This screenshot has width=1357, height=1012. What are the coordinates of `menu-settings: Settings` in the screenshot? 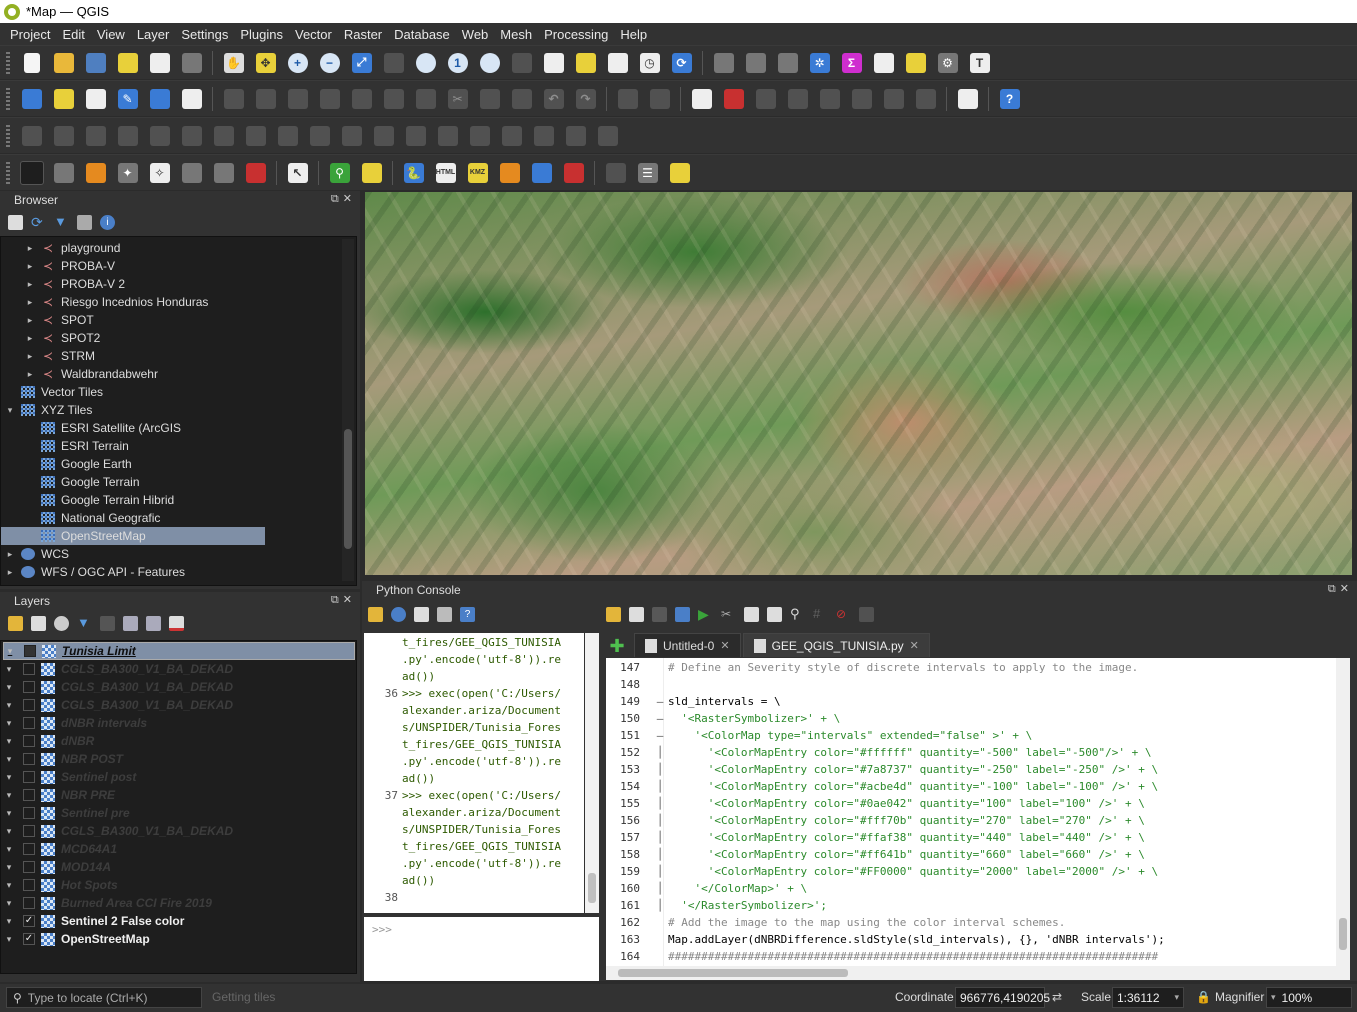 It's located at (204, 34).